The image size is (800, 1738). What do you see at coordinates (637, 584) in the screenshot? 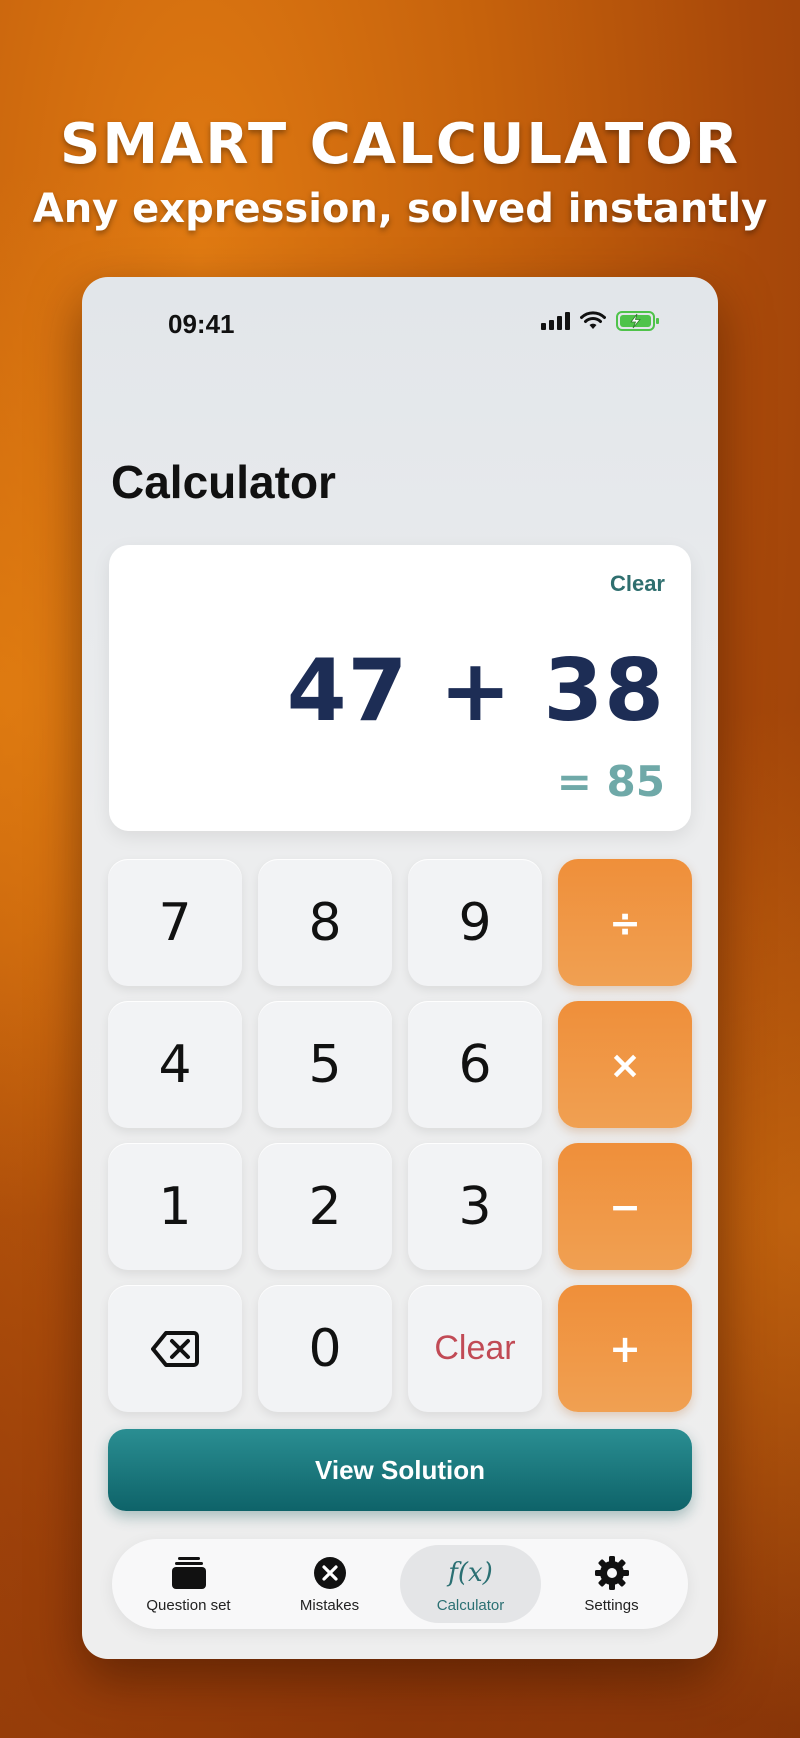
I see `display-clear-button: Clear` at bounding box center [637, 584].